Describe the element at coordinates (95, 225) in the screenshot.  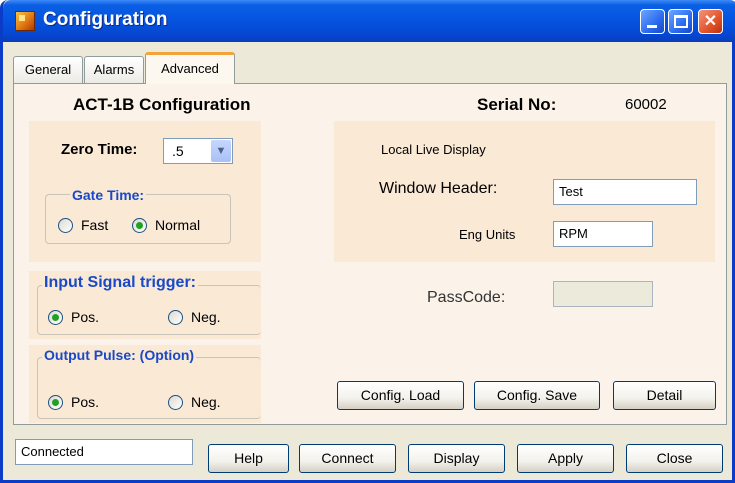
I see `gate-fast-label: Fast` at that location.